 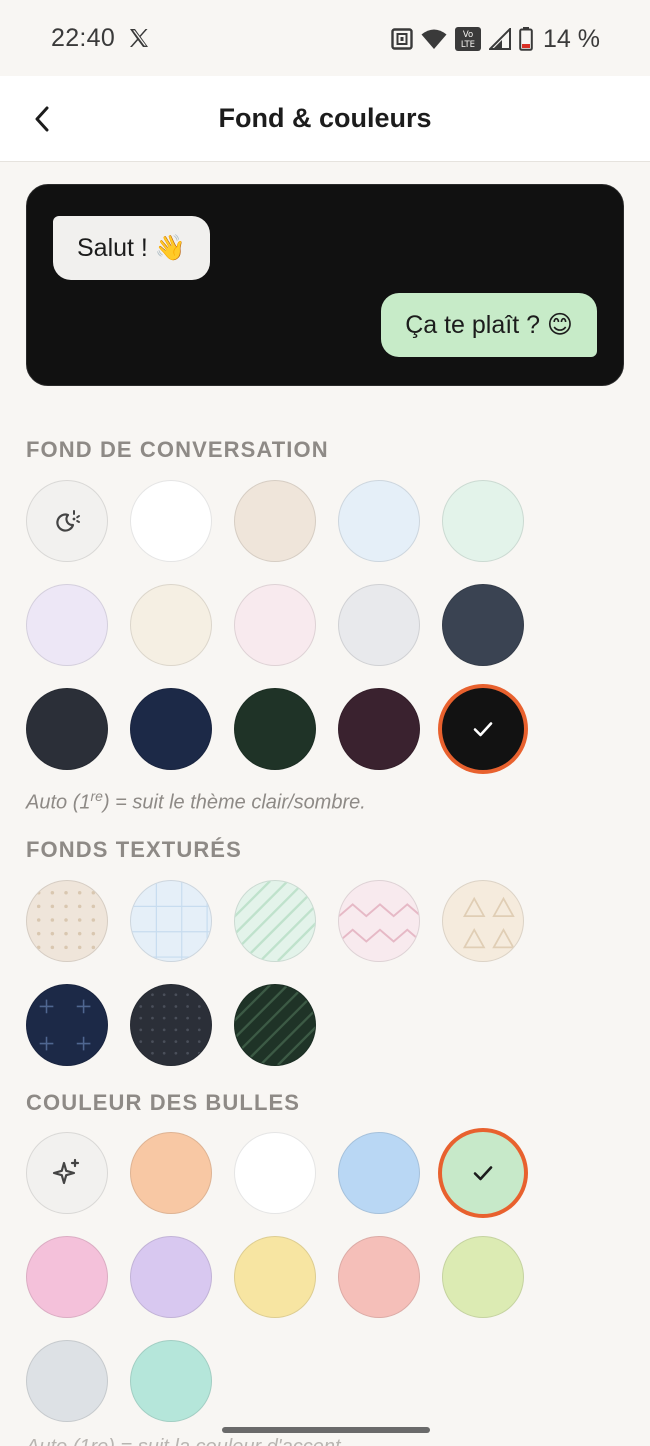 I want to click on swatch-auto-theme, so click(x=67, y=521).